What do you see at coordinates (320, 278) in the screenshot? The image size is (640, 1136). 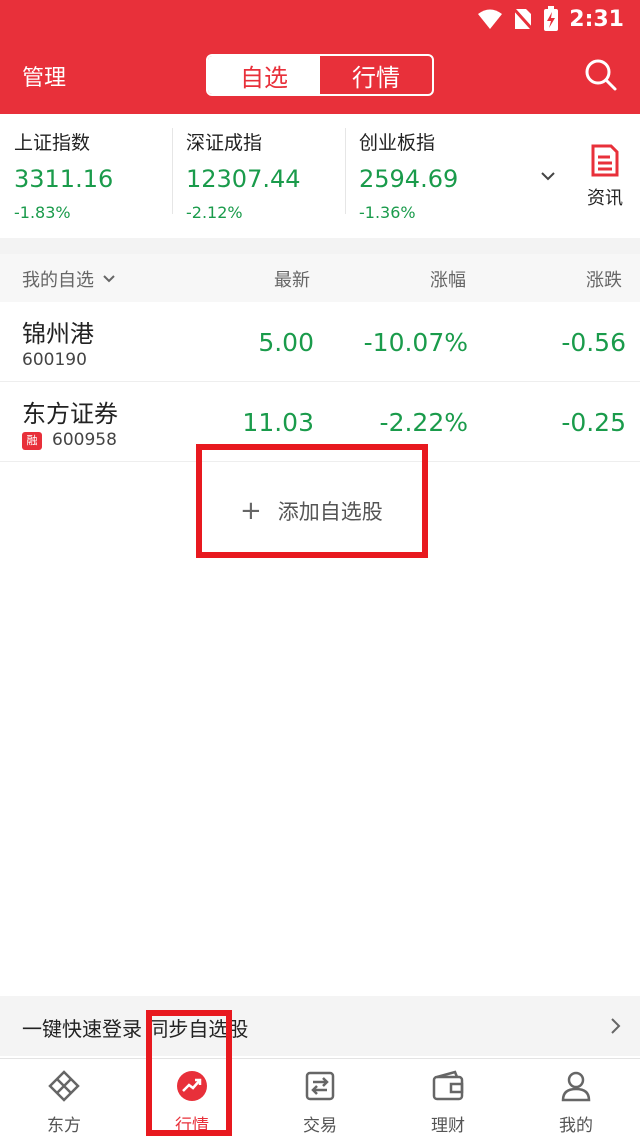 I see `watchlist-header: 我的自选 最新 涨幅 涨跌` at bounding box center [320, 278].